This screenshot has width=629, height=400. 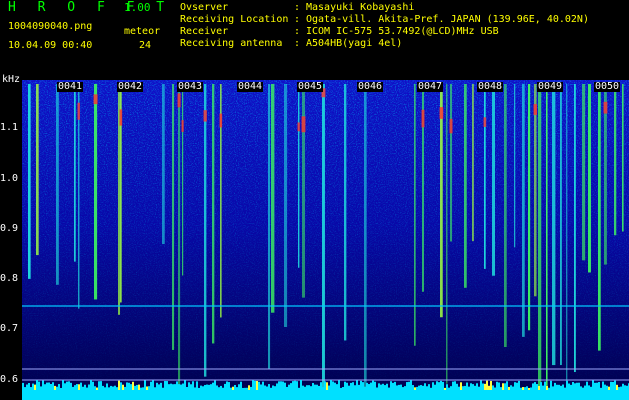 What do you see at coordinates (204, 31) in the screenshot?
I see `receiver-label: Receiver` at bounding box center [204, 31].